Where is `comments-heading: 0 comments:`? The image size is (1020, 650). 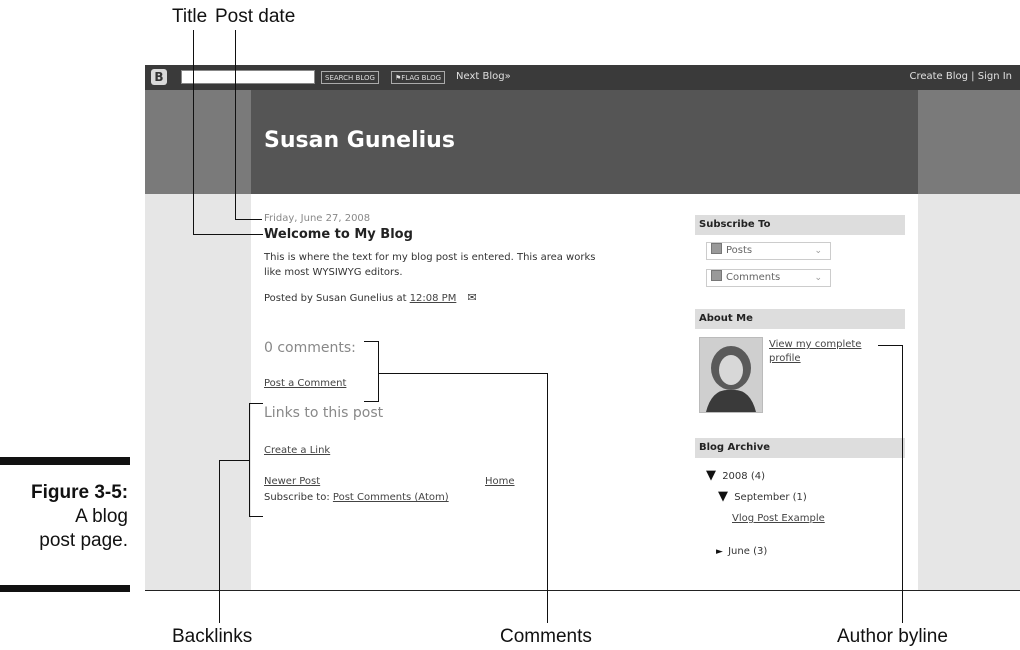
comments-heading: 0 comments: is located at coordinates (310, 348).